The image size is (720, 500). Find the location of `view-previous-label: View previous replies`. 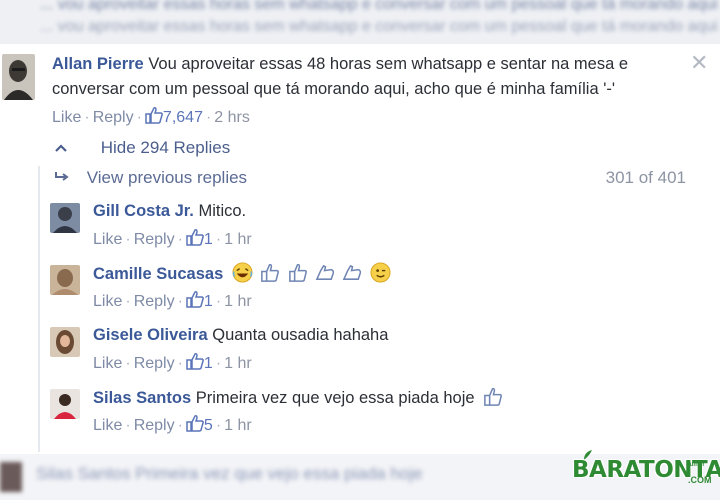

view-previous-label: View previous replies is located at coordinates (167, 177).